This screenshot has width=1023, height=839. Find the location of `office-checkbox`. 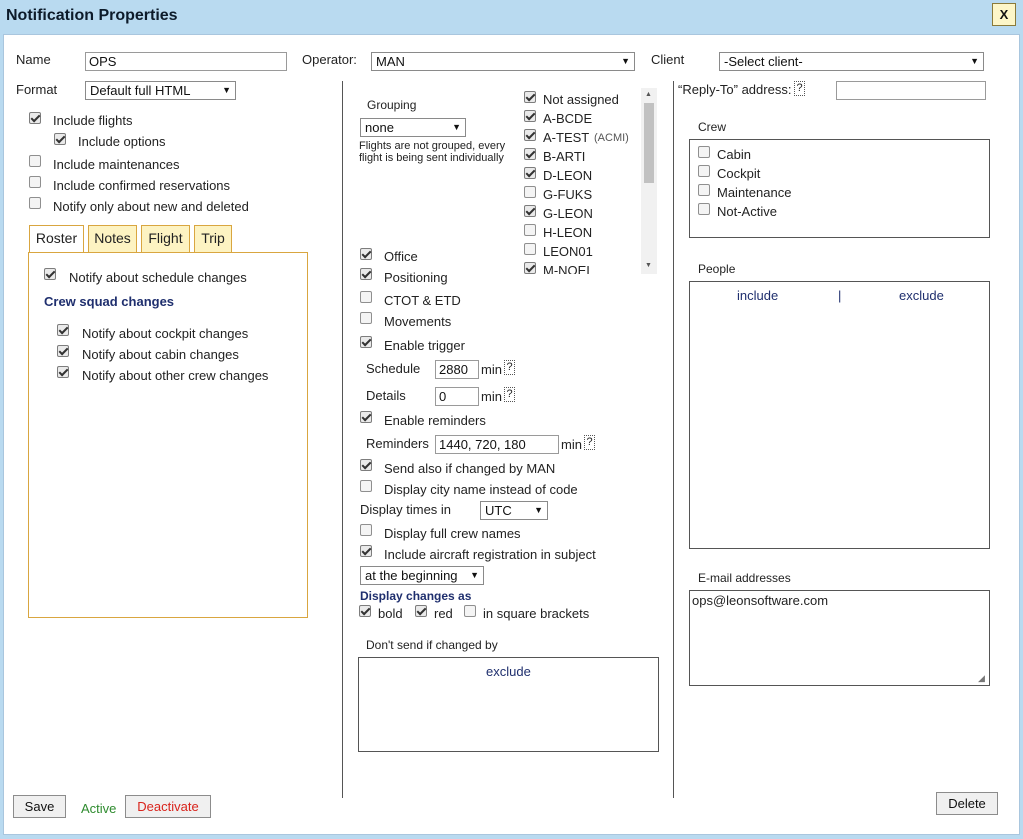

office-checkbox is located at coordinates (366, 254).